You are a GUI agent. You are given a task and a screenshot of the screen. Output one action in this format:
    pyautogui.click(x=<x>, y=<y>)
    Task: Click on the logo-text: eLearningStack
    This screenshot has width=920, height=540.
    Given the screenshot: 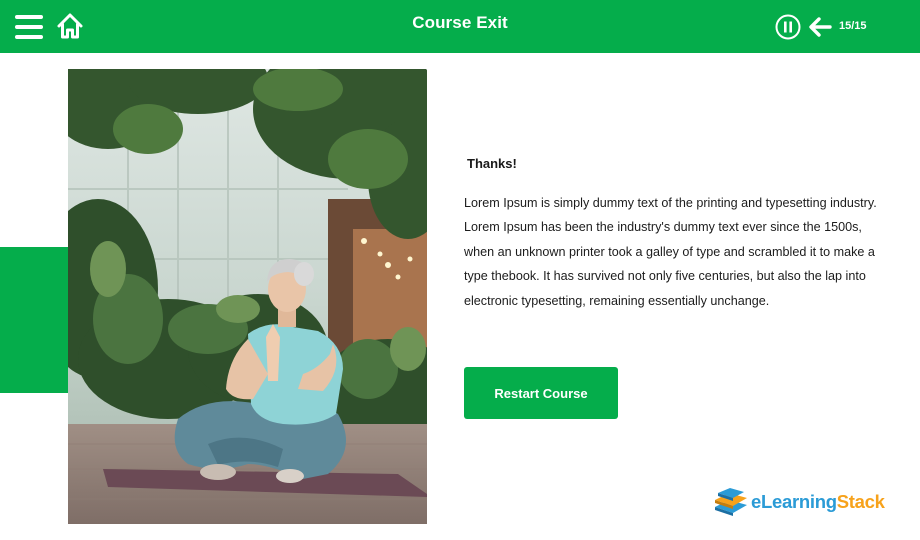 What is the action you would take?
    pyautogui.click(x=818, y=502)
    